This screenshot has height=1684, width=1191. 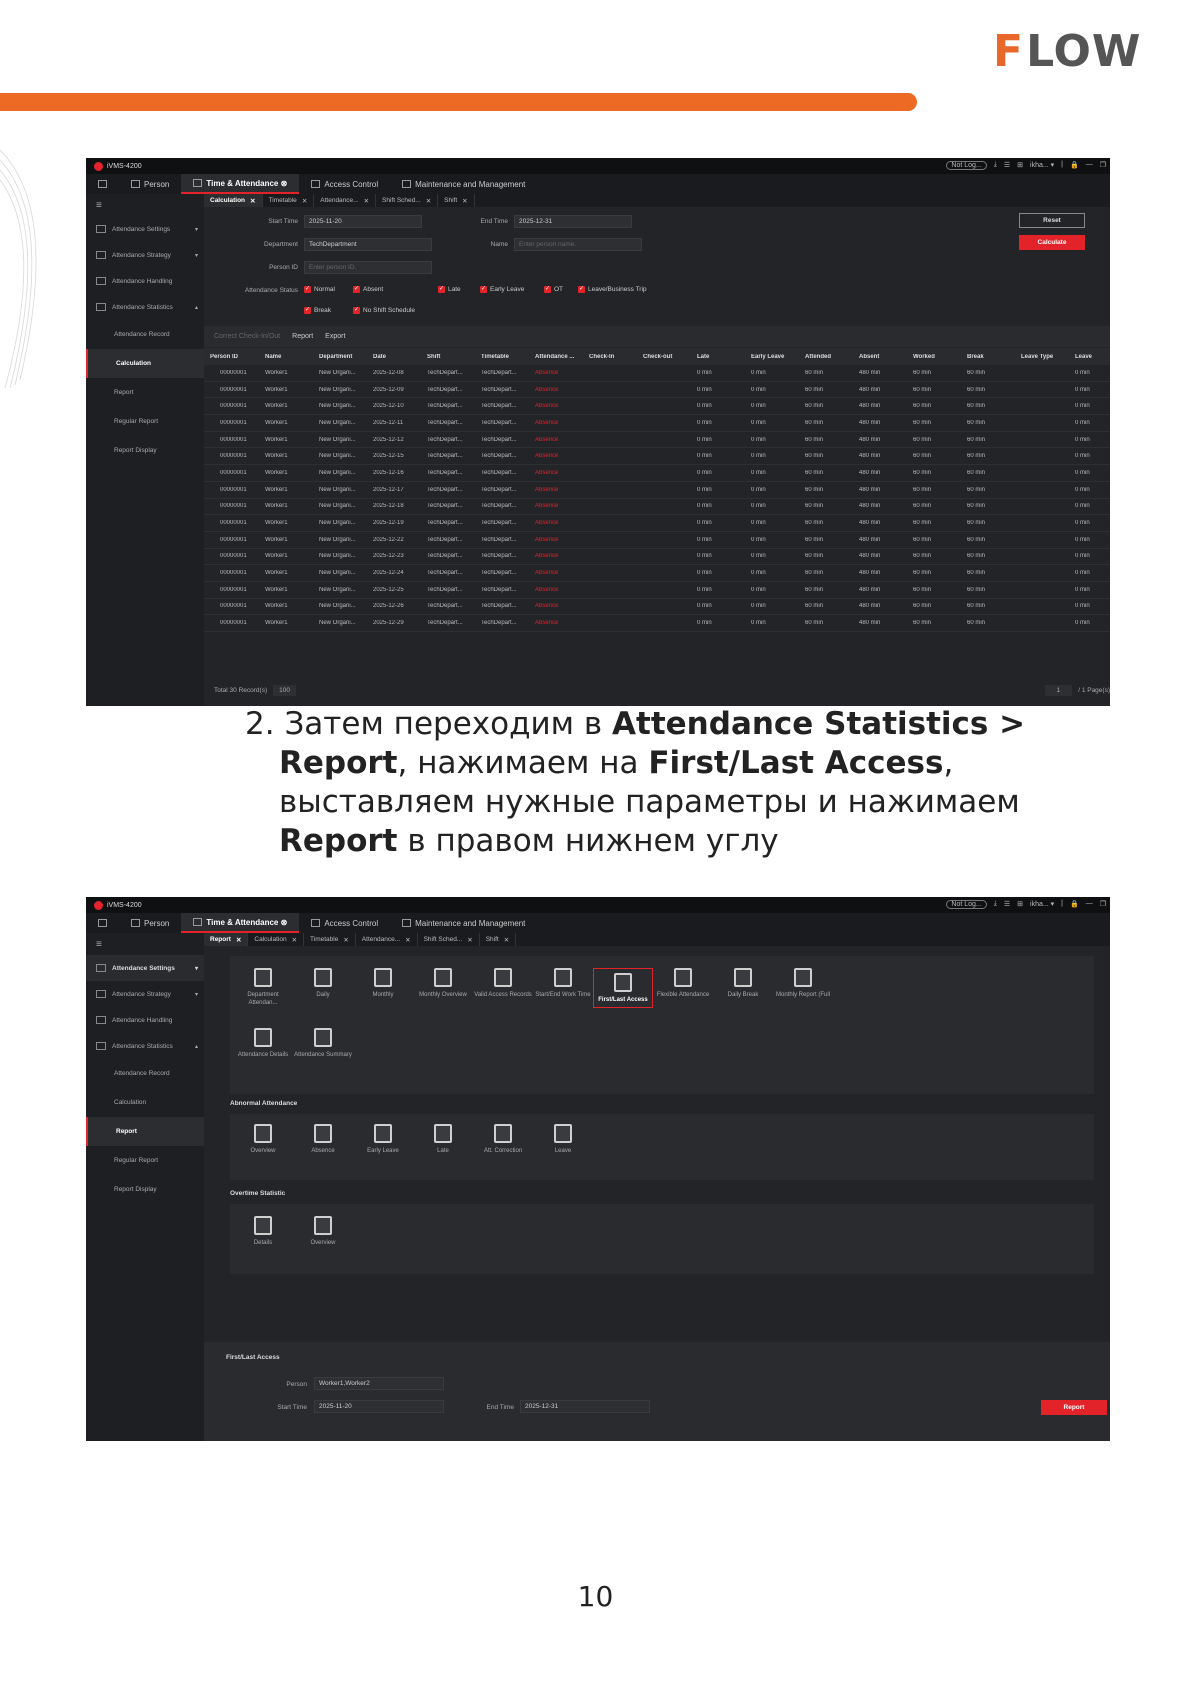 What do you see at coordinates (226, 939) in the screenshot?
I see `tab-report: Report ✕` at bounding box center [226, 939].